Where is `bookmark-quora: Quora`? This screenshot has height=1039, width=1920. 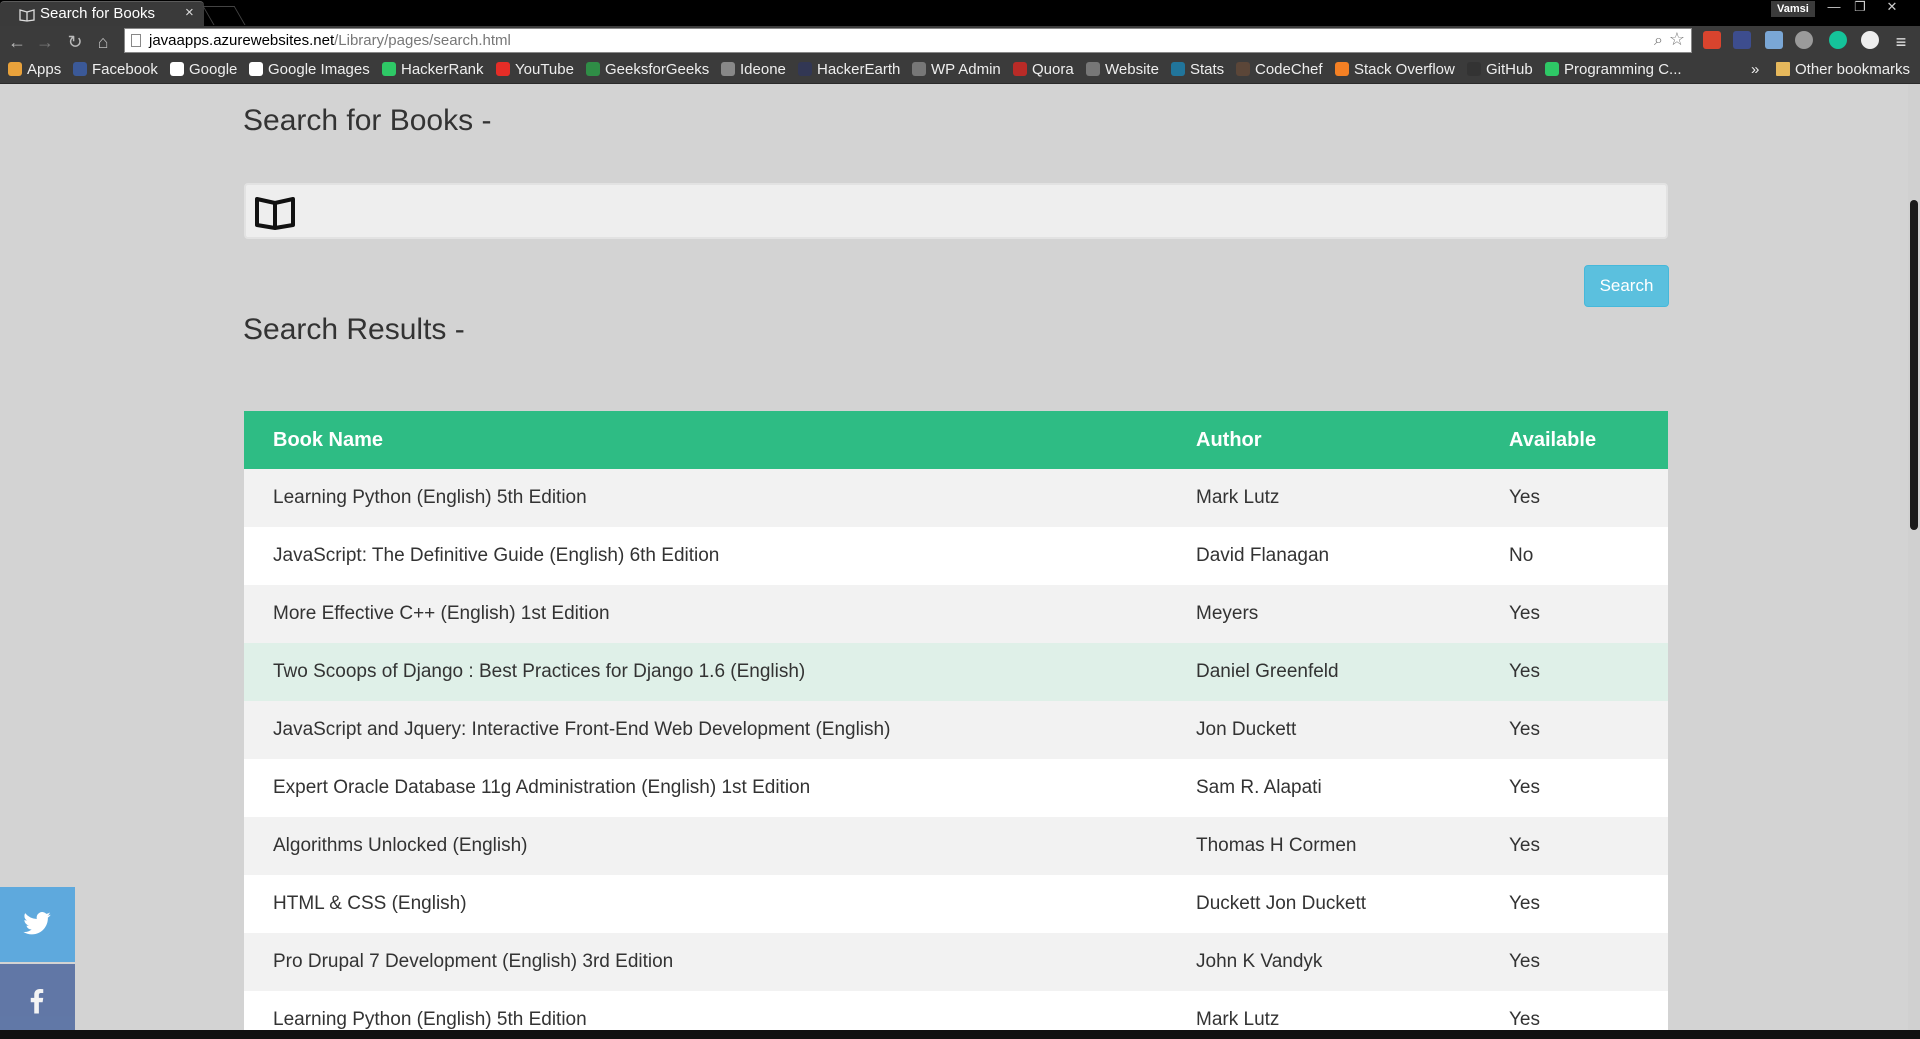
bookmark-quora: Quora is located at coordinates (1043, 70).